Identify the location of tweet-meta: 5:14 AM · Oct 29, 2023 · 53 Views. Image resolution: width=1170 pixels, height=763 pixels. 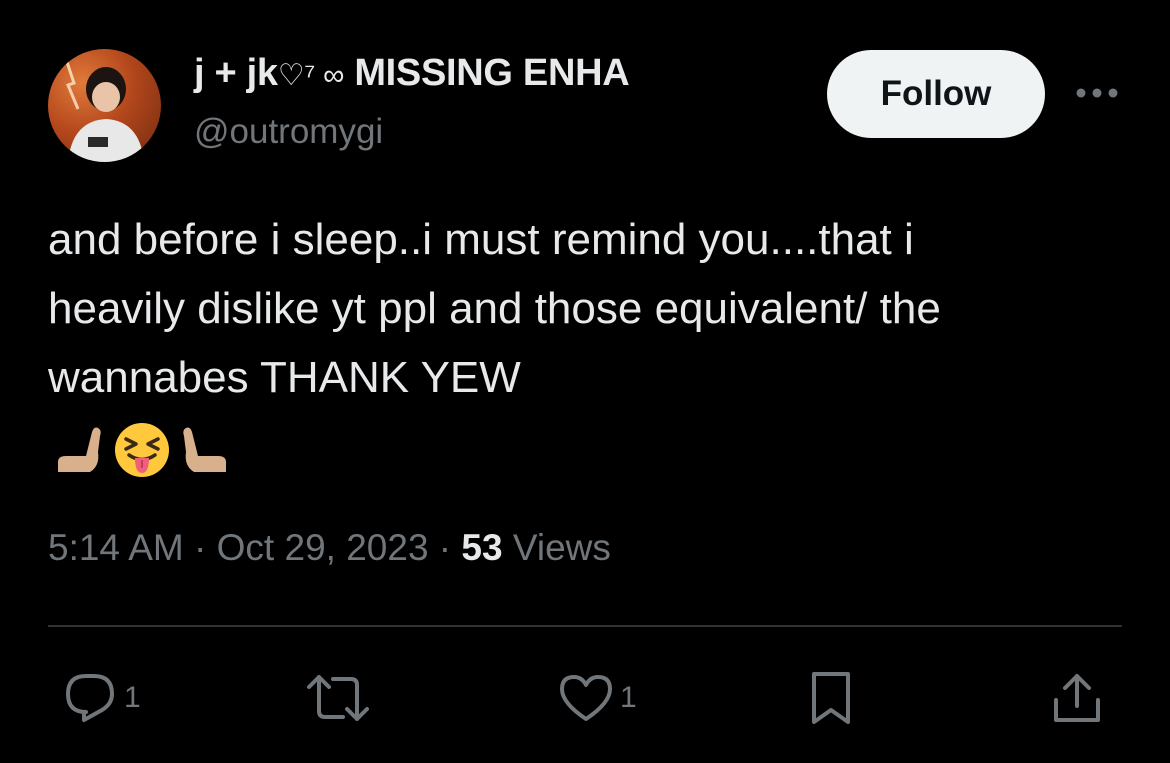
(329, 548).